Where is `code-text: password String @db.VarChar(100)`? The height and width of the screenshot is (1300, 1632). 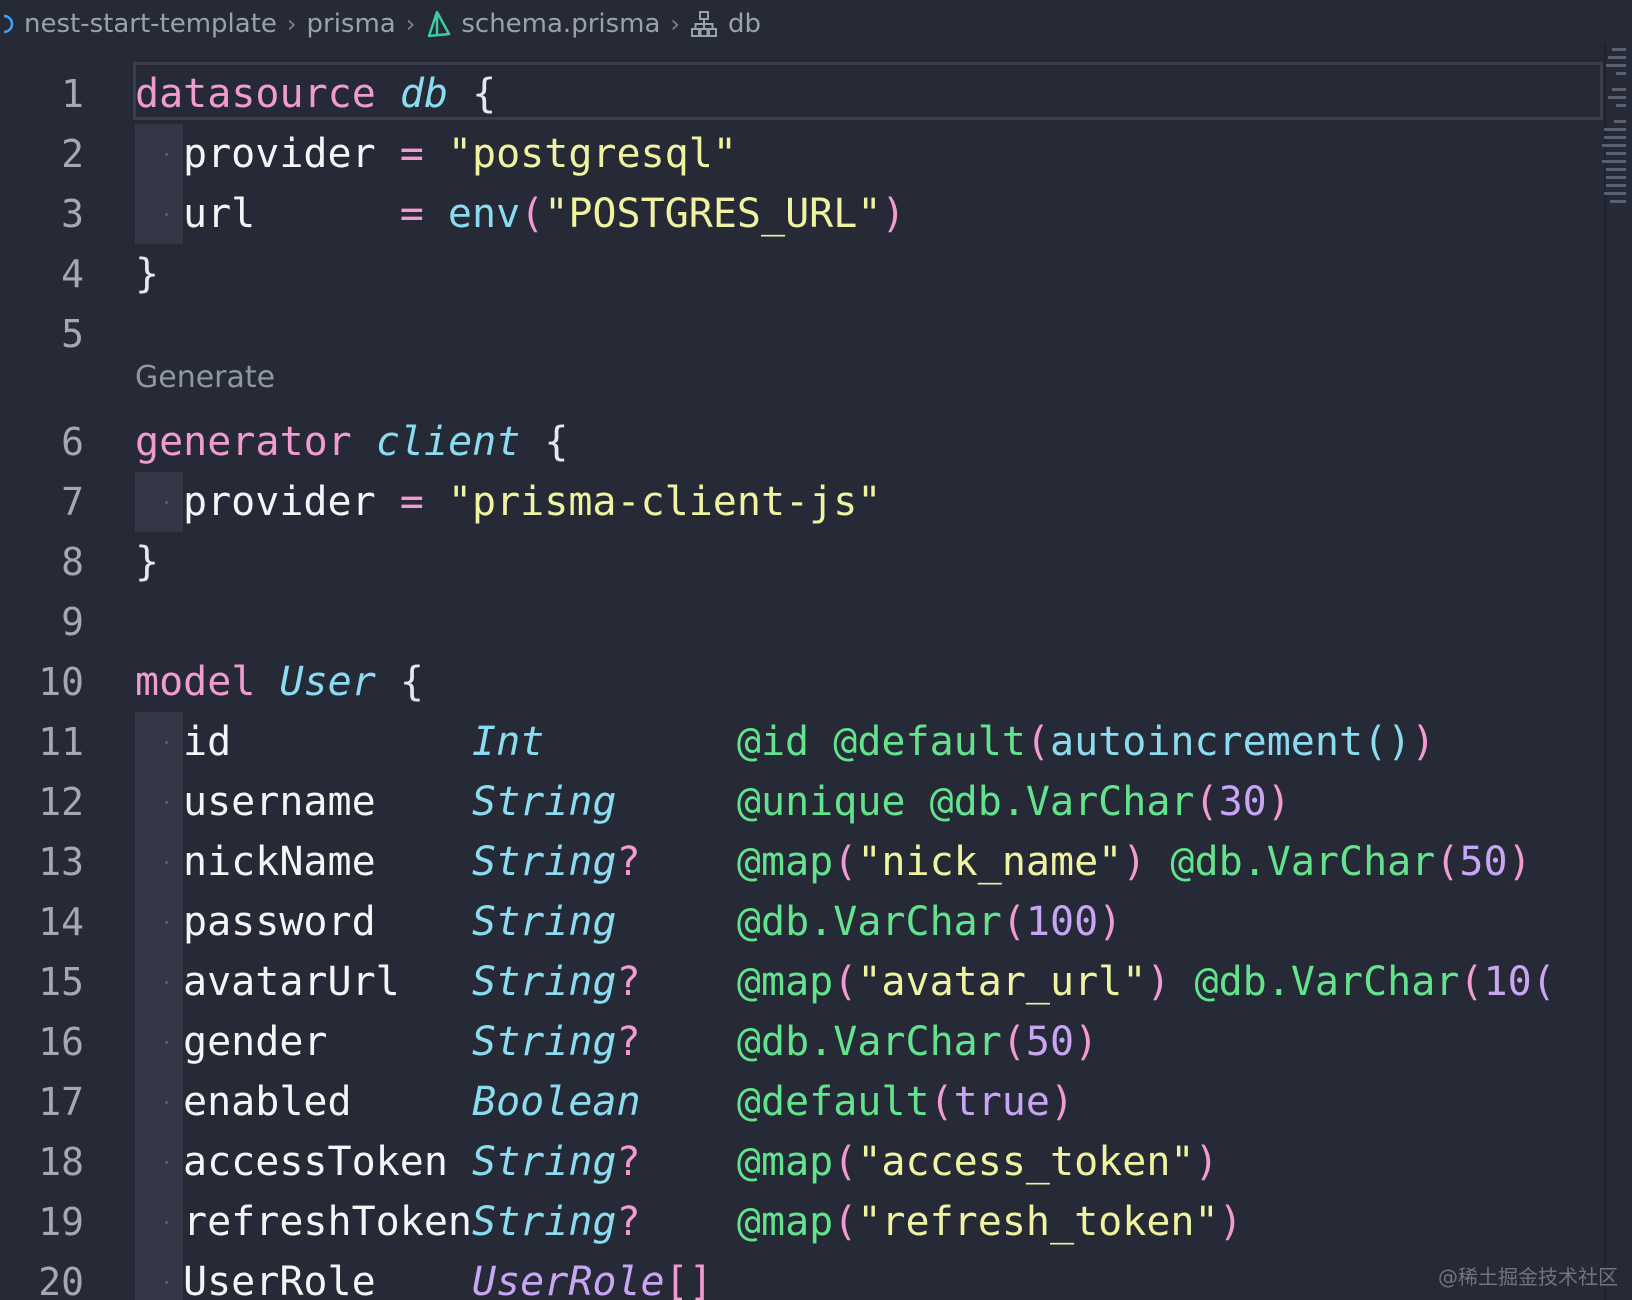
code-text: password String @db.VarChar(100) is located at coordinates (652, 922).